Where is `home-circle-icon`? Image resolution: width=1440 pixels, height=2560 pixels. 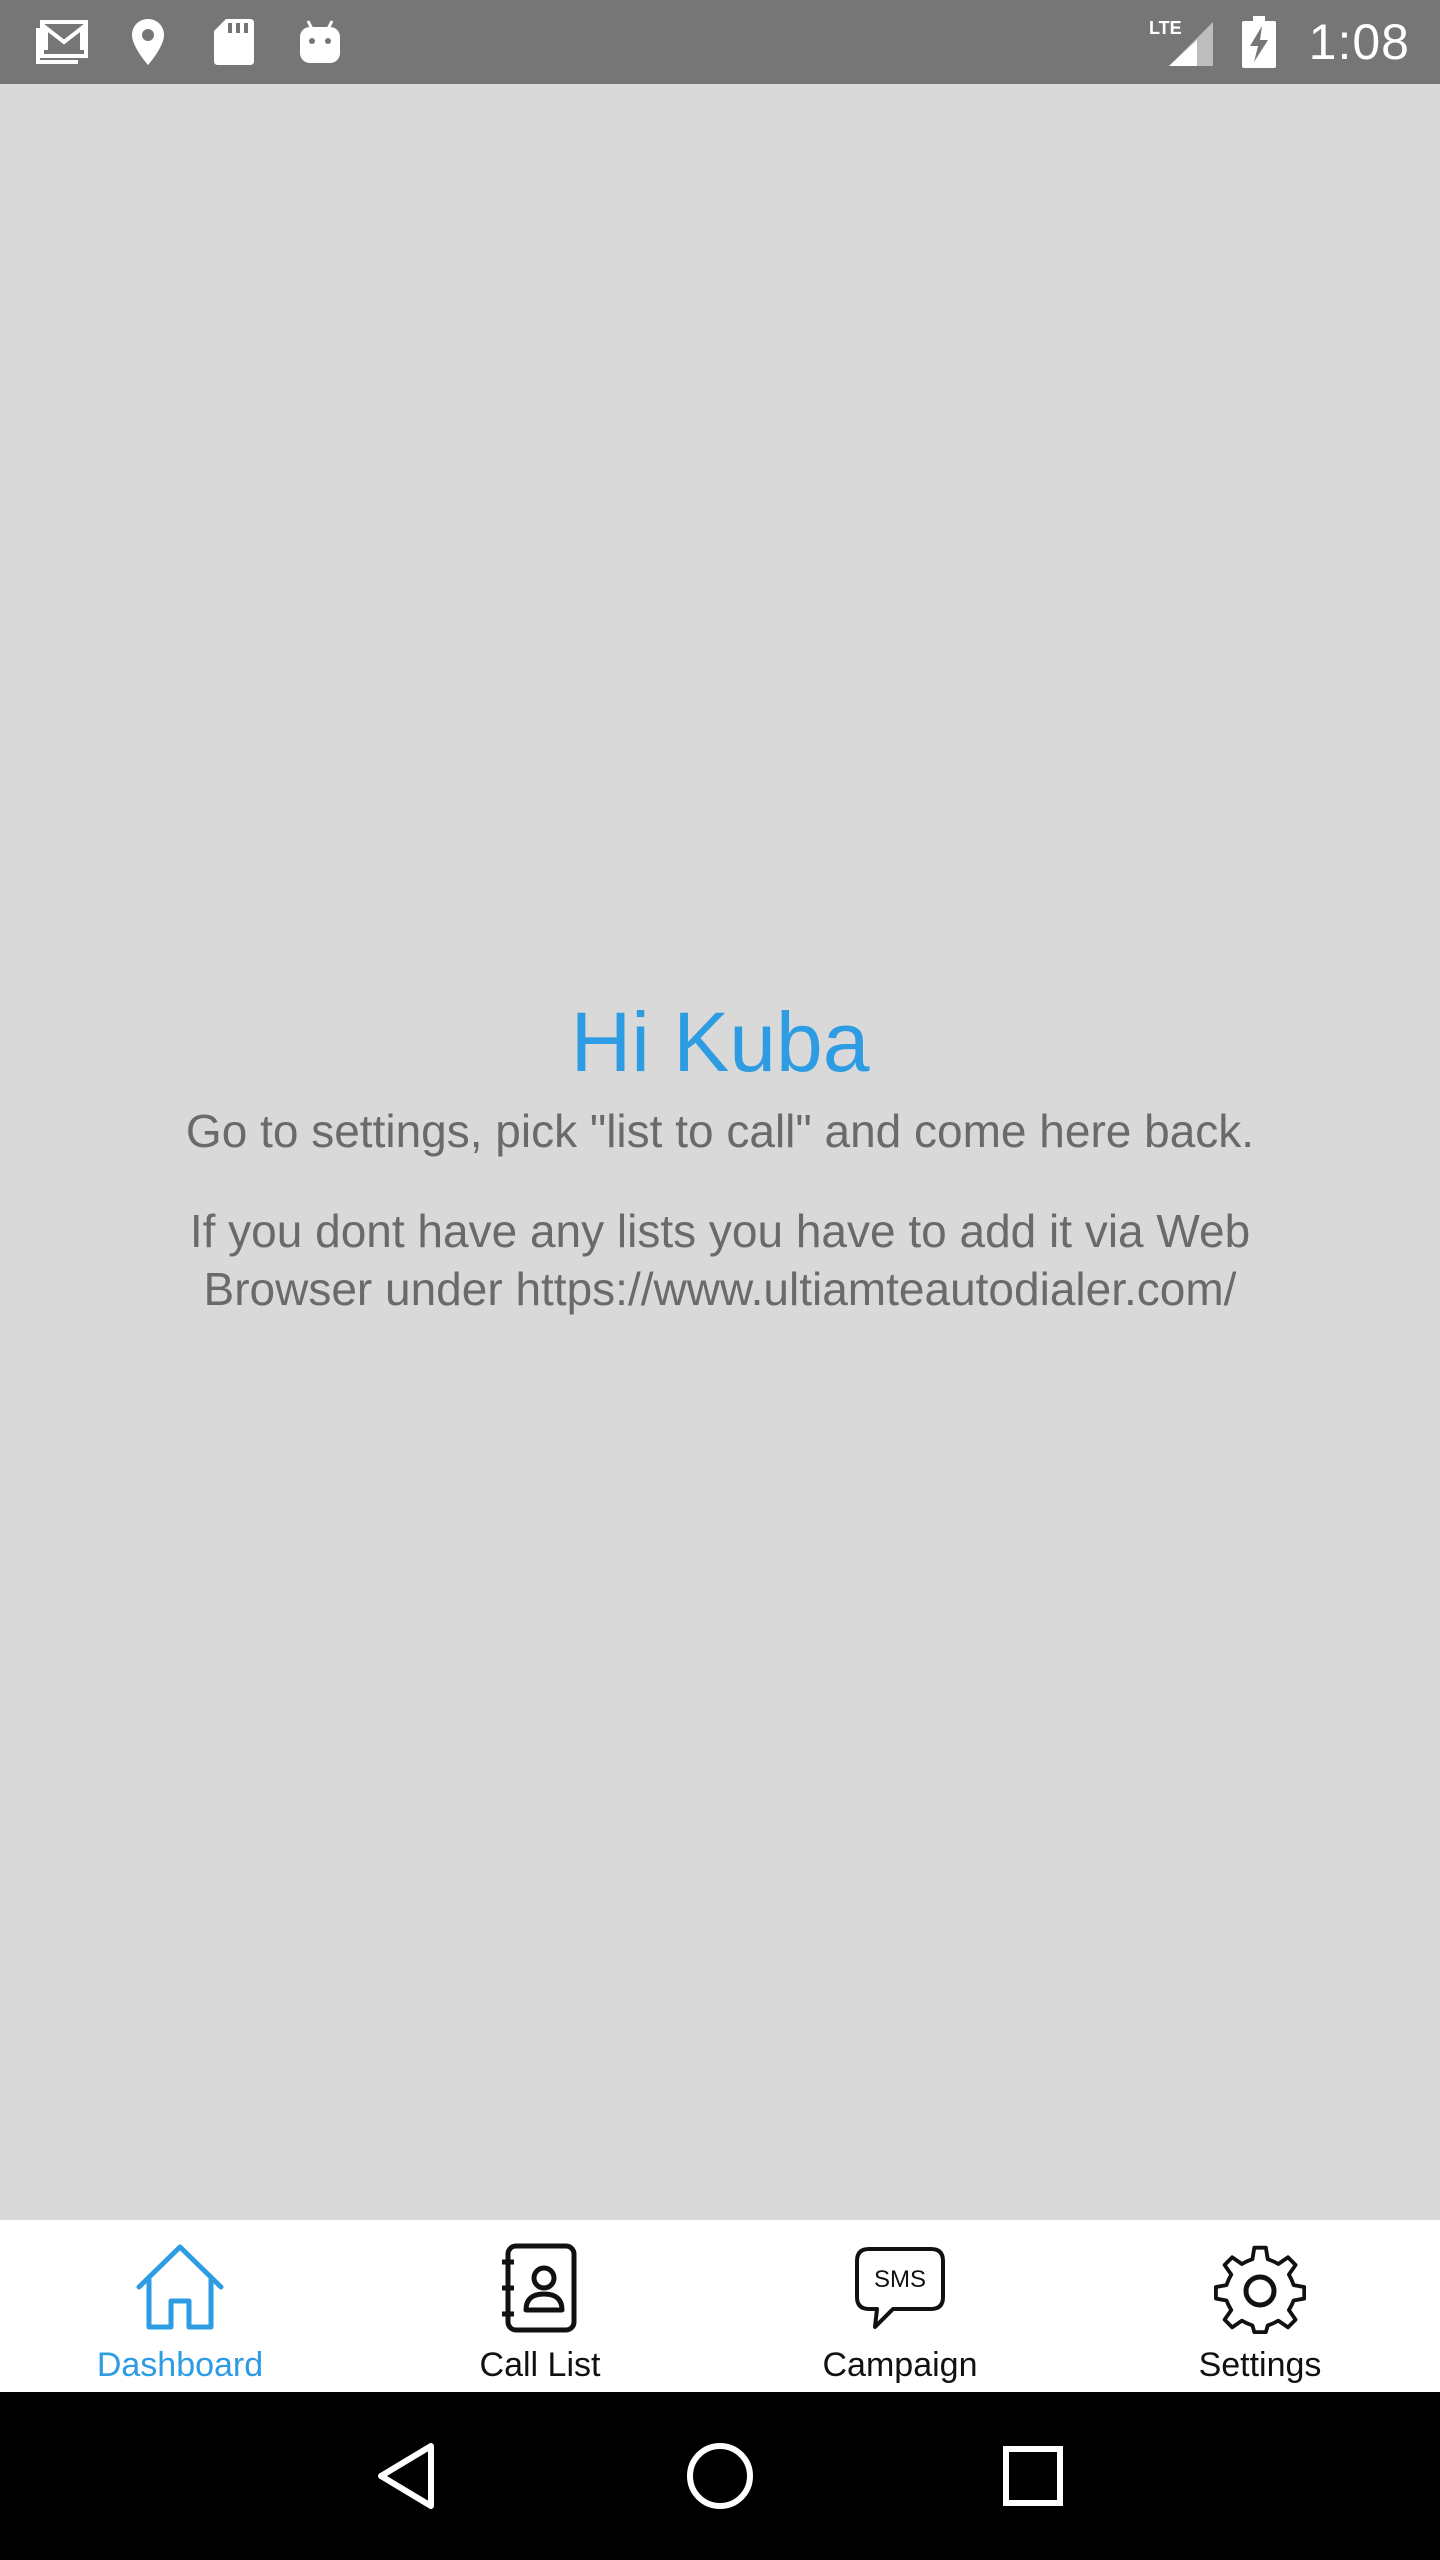
home-circle-icon is located at coordinates (720, 2476).